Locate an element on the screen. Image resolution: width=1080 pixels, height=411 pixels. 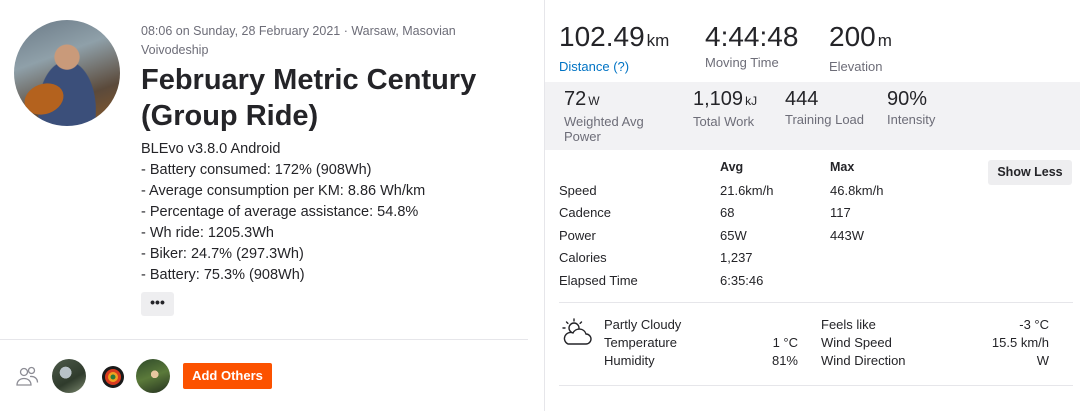
row-label: Elapsed Time is located at coordinates (598, 280).